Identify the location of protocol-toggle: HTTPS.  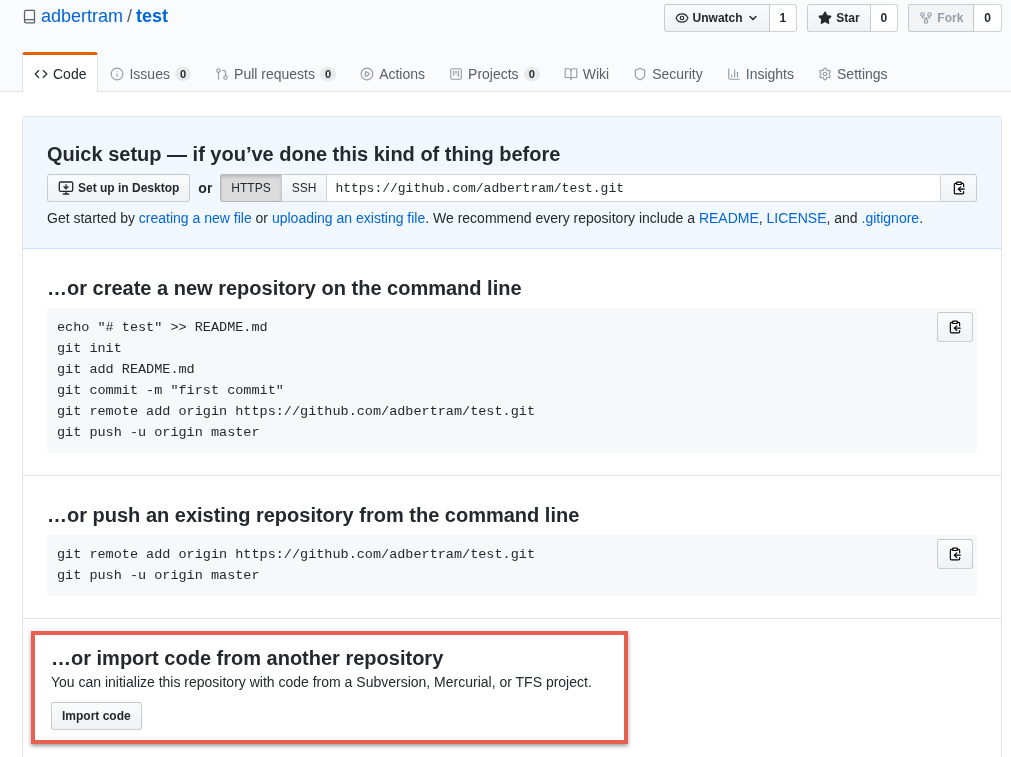
(250, 188).